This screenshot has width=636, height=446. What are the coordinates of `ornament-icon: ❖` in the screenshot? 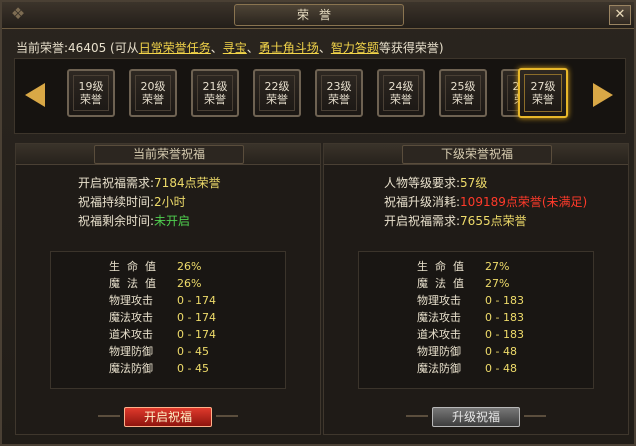 It's located at (18, 13).